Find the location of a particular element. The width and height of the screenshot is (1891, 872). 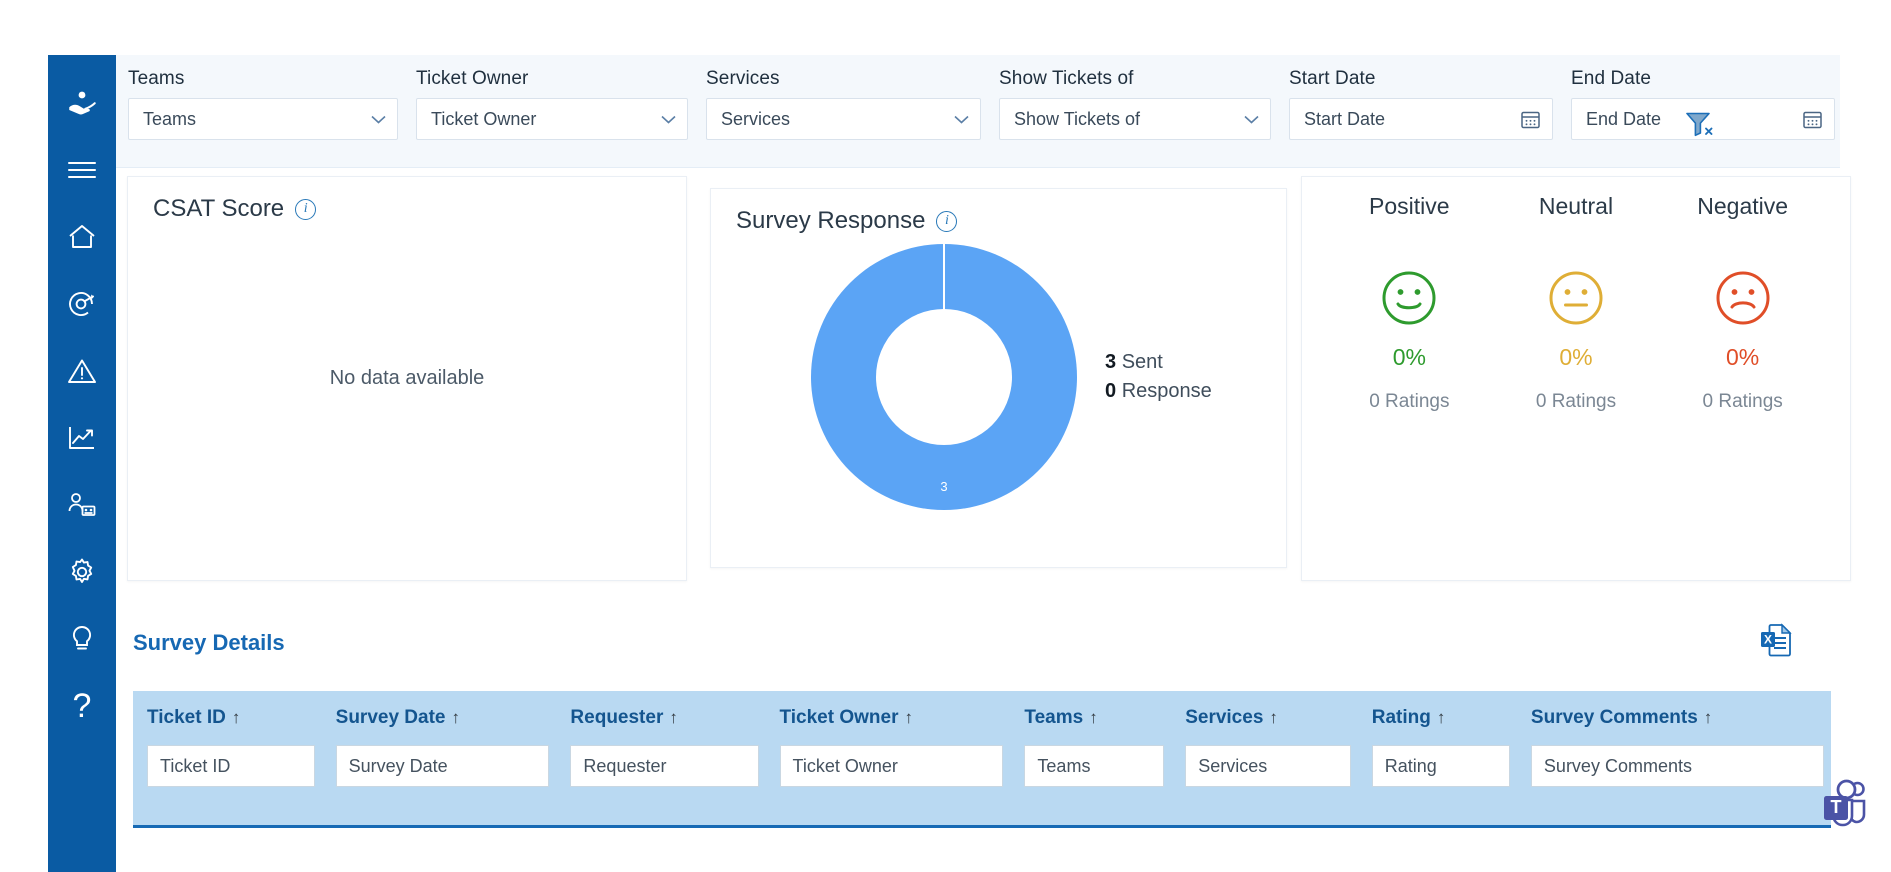

alert-warning-icon is located at coordinates (82, 370).